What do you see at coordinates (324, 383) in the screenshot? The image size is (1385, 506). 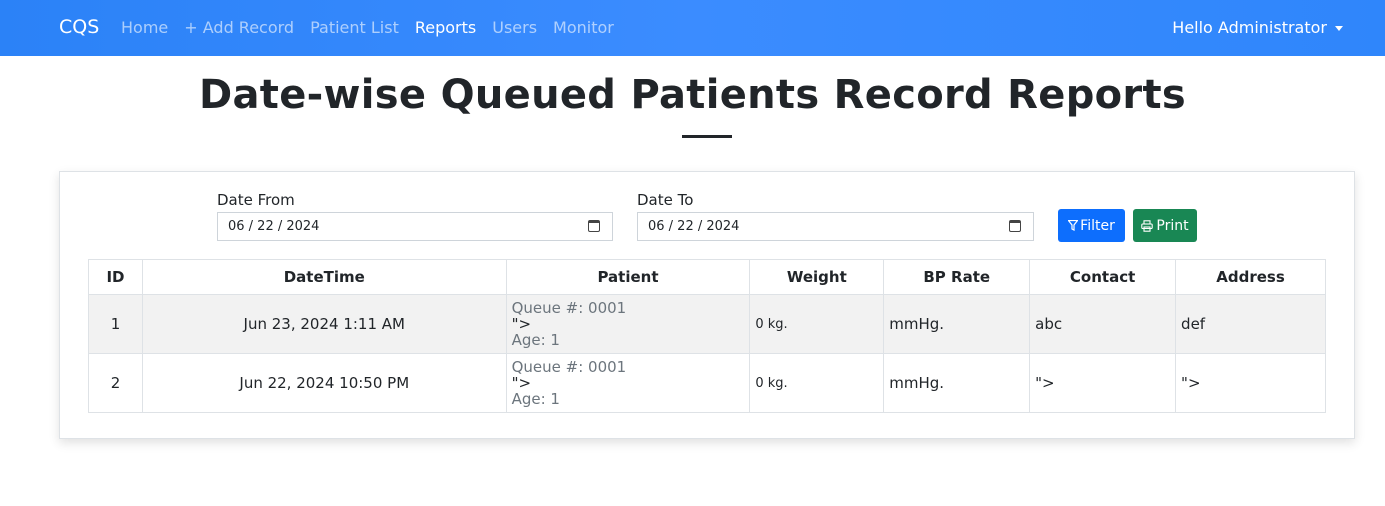 I see `cell-datetime: Jun 22, 2024 10:50 PM` at bounding box center [324, 383].